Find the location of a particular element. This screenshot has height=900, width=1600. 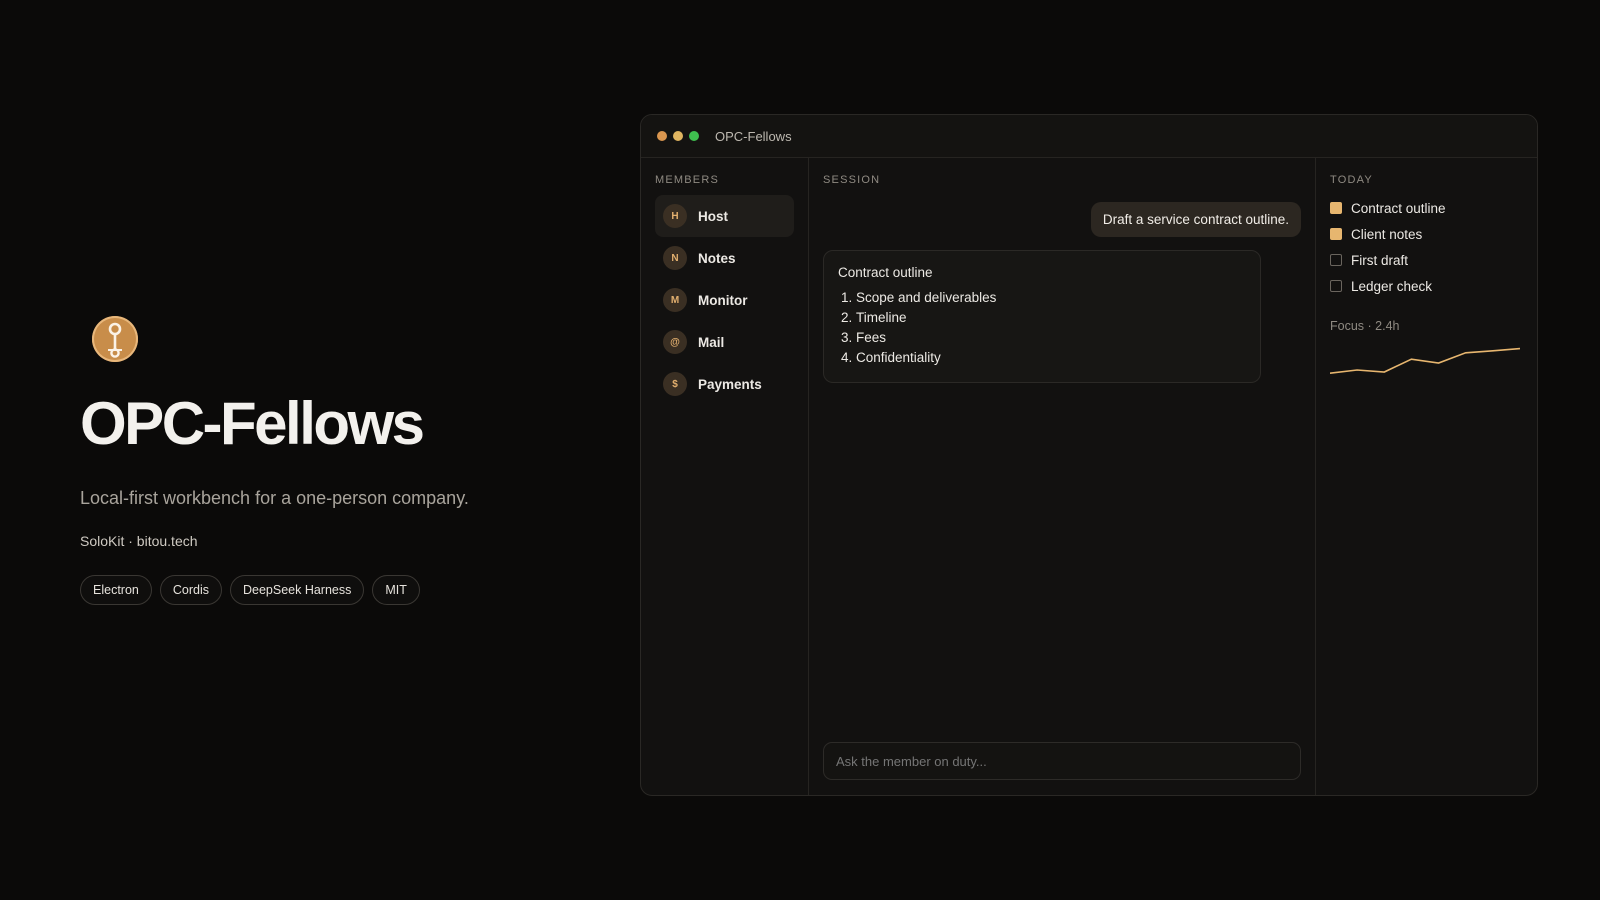

avatar: M is located at coordinates (675, 300).